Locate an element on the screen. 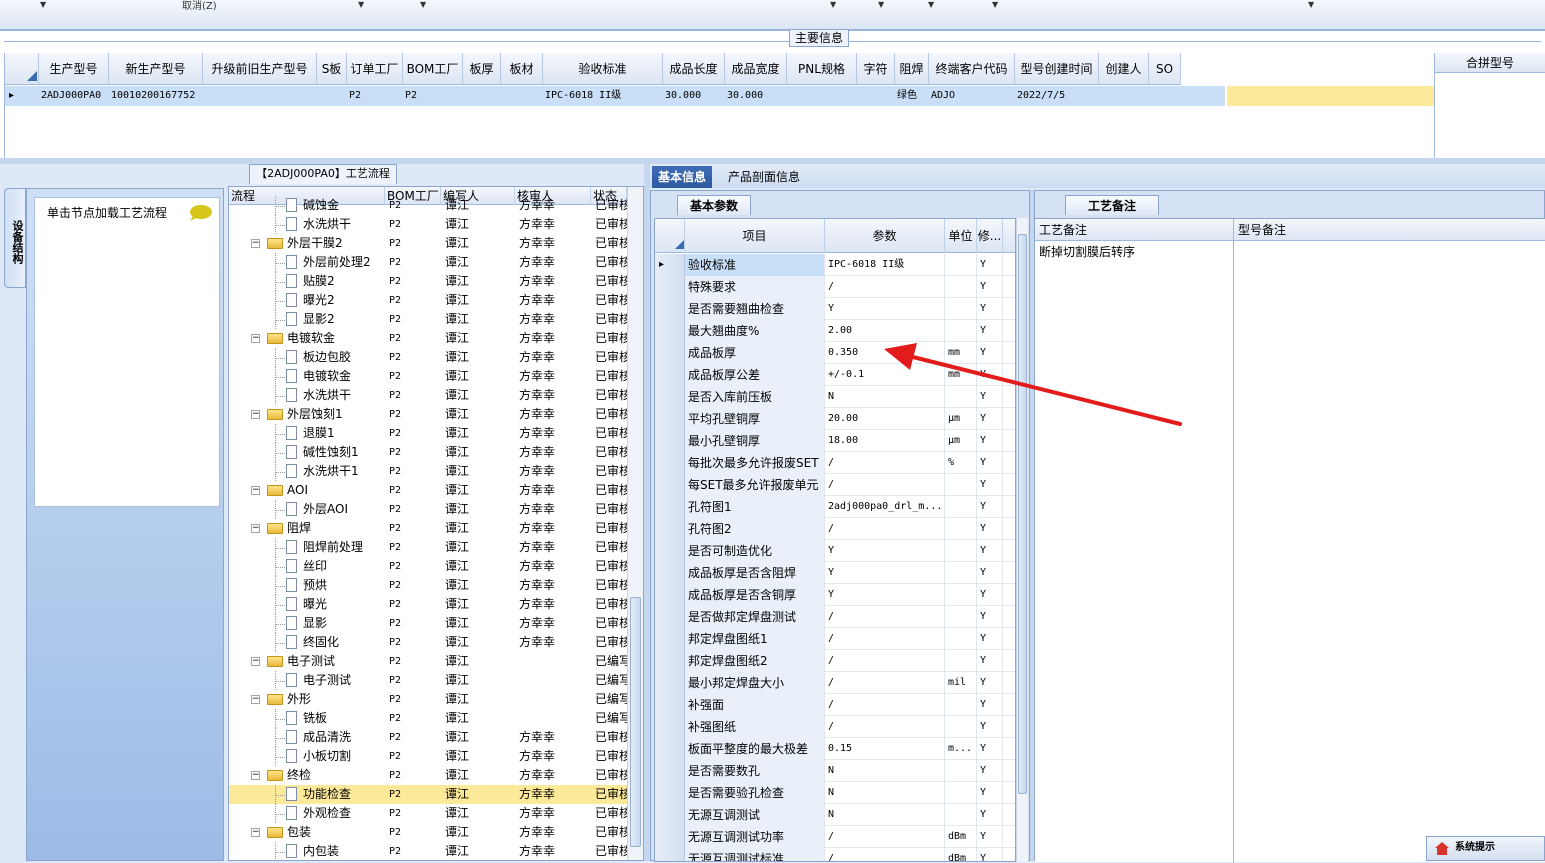 This screenshot has height=863, width=1545. flow-row: 预烘 P2 谭江 方幸幸 已审核 is located at coordinates (428, 585).